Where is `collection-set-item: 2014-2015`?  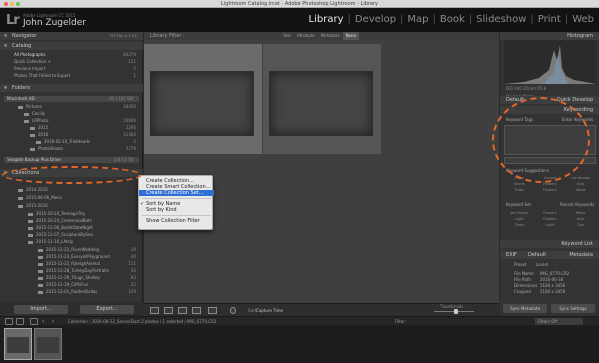 collection-set-item: 2014-2015 is located at coordinates (33, 189).